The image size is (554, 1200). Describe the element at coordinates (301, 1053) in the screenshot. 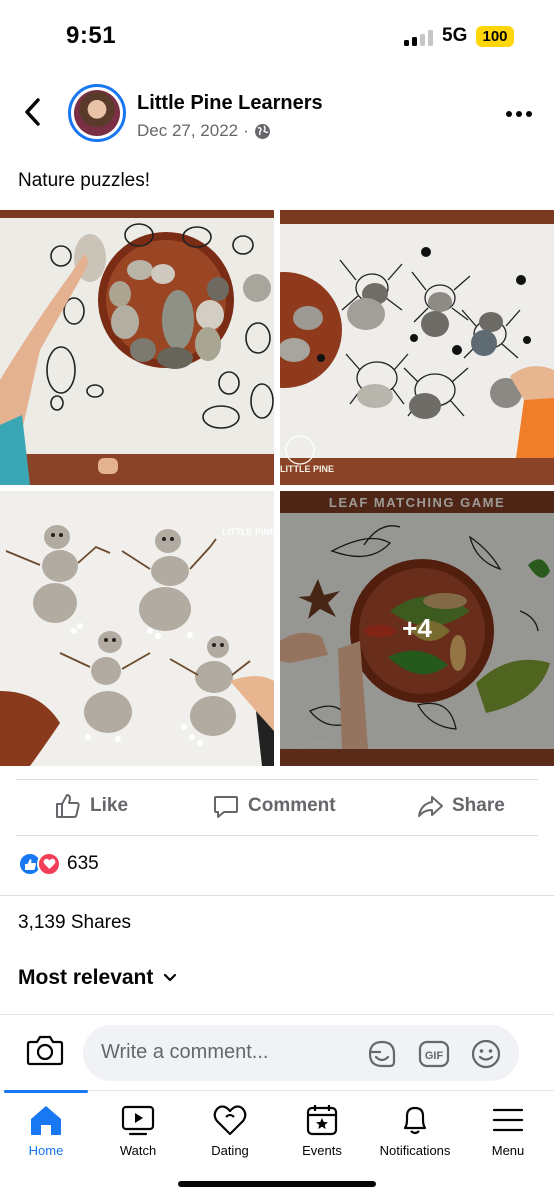

I see `comment-input: Write a comment... GIF` at that location.